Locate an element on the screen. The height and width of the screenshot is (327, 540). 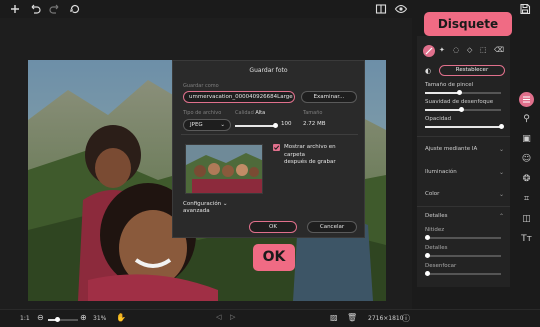
quality-value: 100 is located at coordinates (286, 124).